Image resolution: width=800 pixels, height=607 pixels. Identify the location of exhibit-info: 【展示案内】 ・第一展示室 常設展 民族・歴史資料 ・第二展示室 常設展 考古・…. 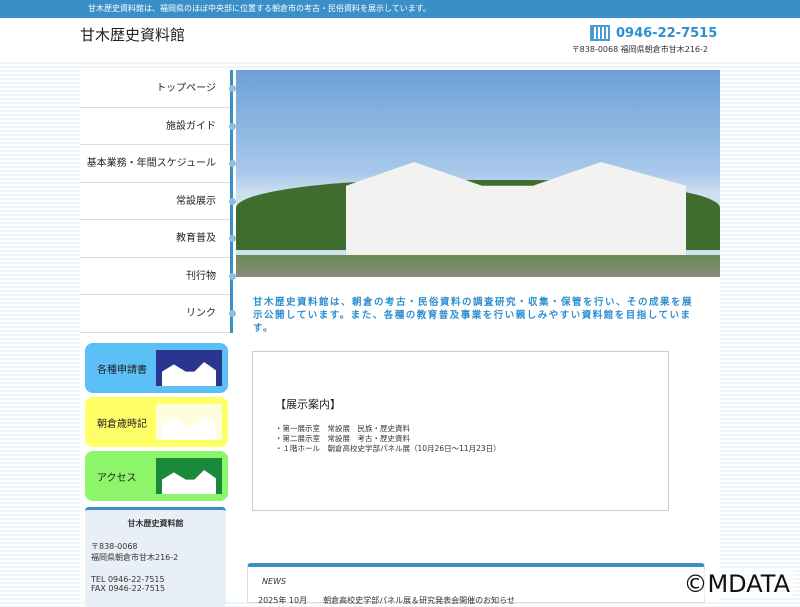
(460, 431).